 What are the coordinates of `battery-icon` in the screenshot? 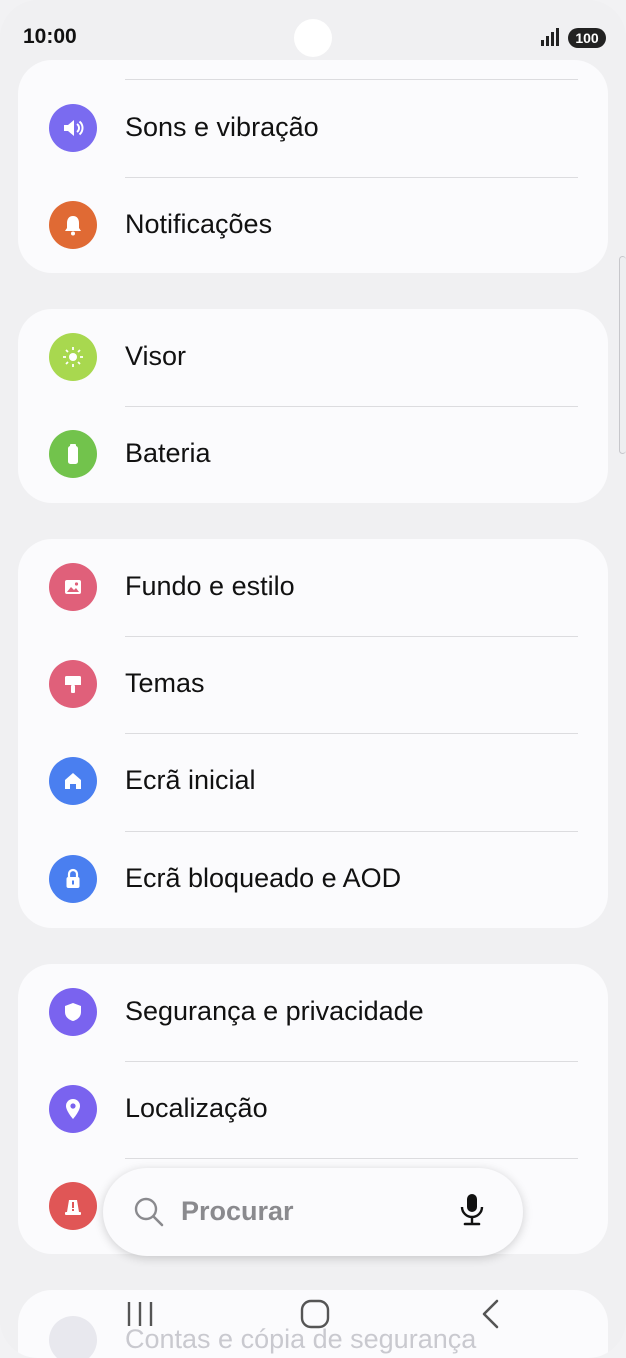 It's located at (73, 454).